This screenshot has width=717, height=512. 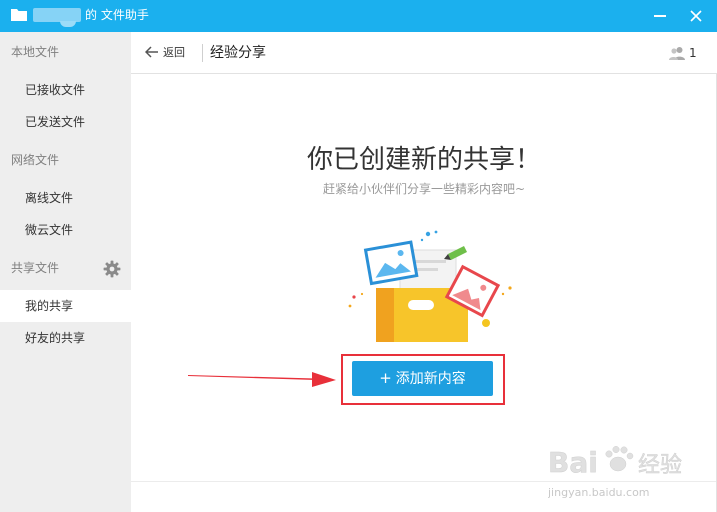 I want to click on member-count: 1, so click(x=693, y=53).